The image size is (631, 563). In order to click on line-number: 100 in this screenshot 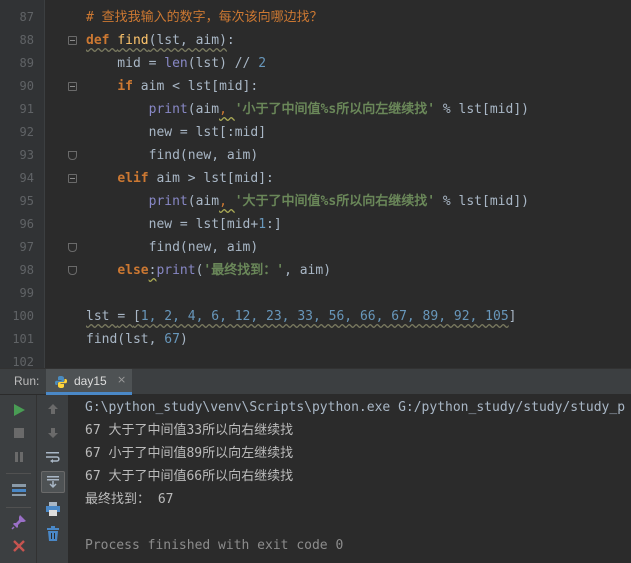, I will do `click(23, 316)`.